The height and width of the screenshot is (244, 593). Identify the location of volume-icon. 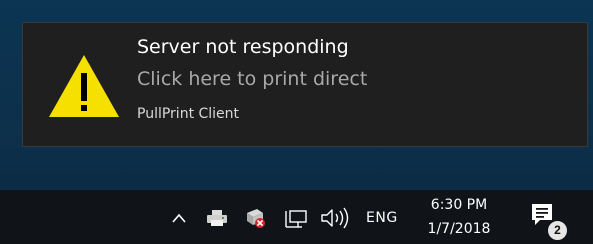
(336, 218).